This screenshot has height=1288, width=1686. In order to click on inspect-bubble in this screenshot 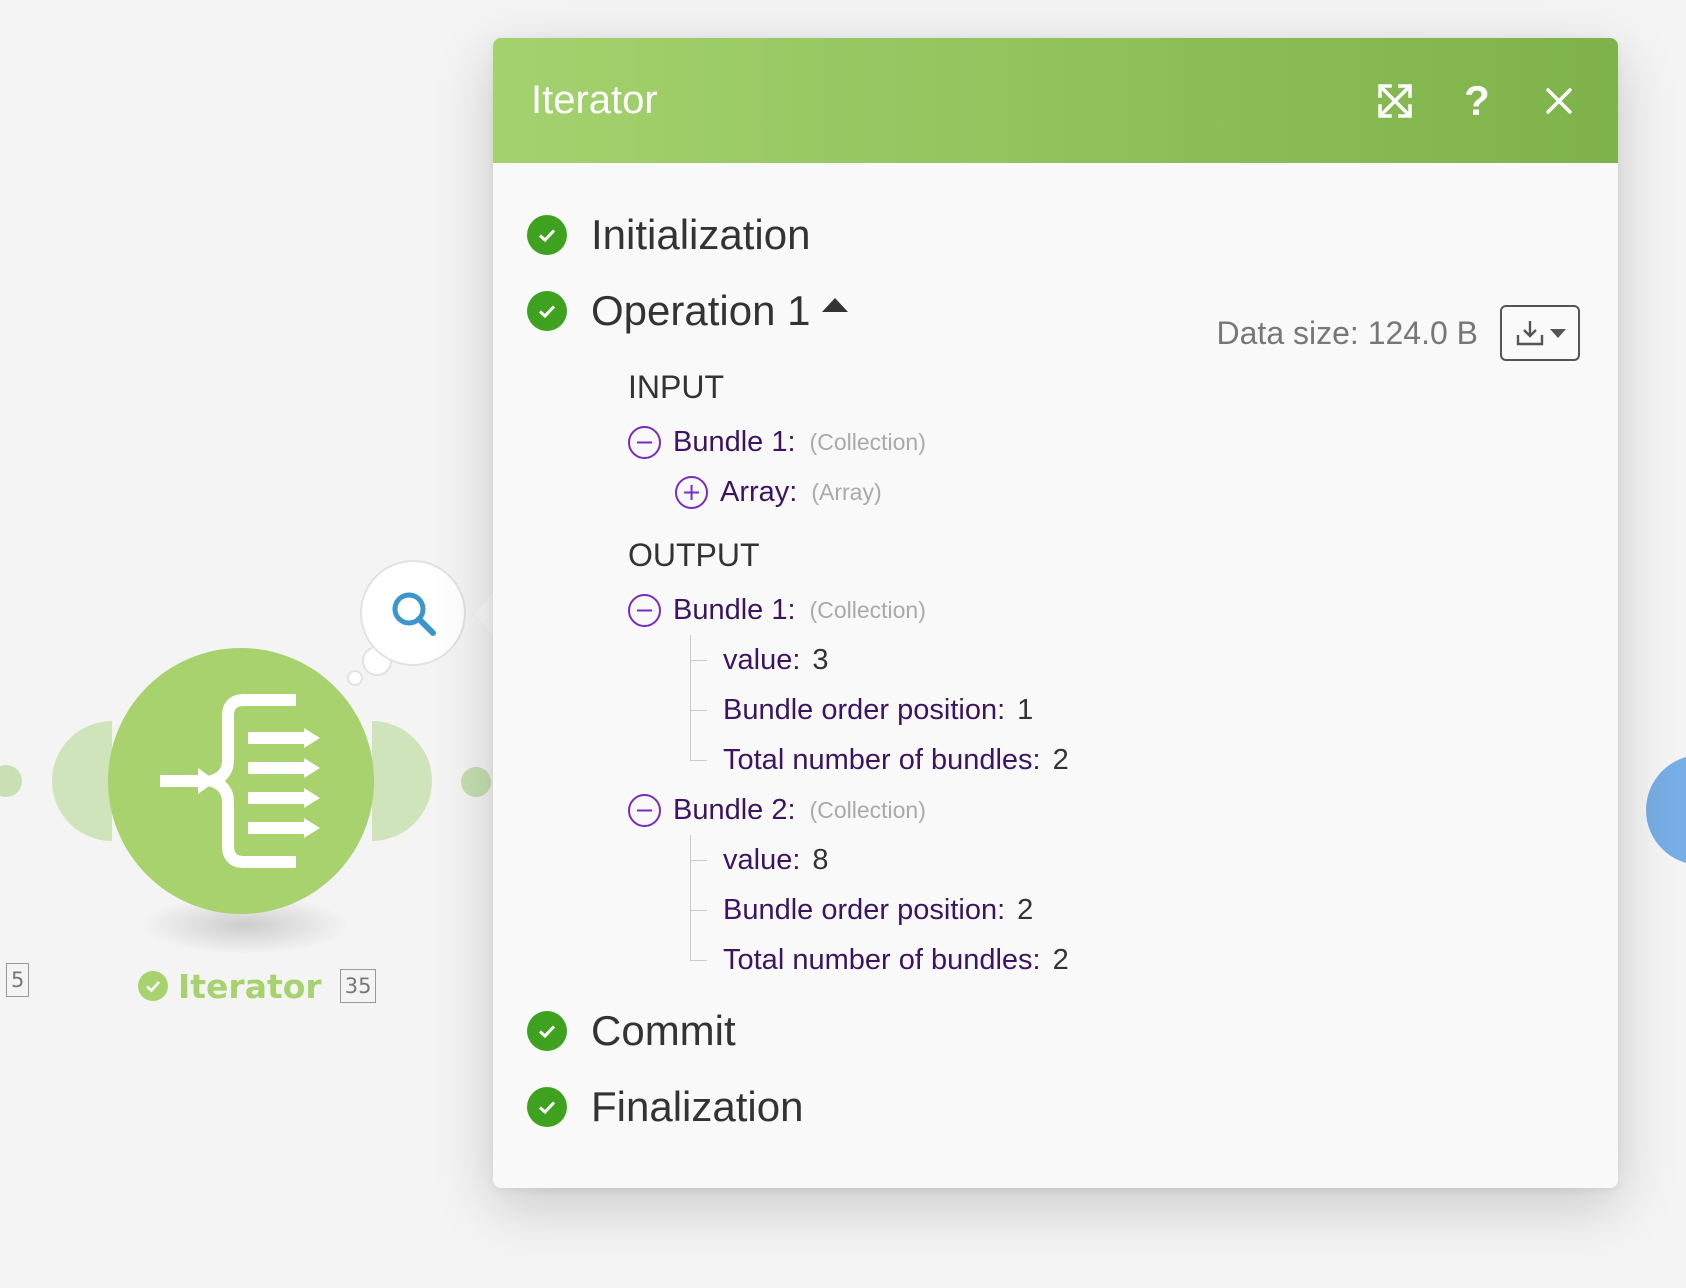, I will do `click(413, 613)`.